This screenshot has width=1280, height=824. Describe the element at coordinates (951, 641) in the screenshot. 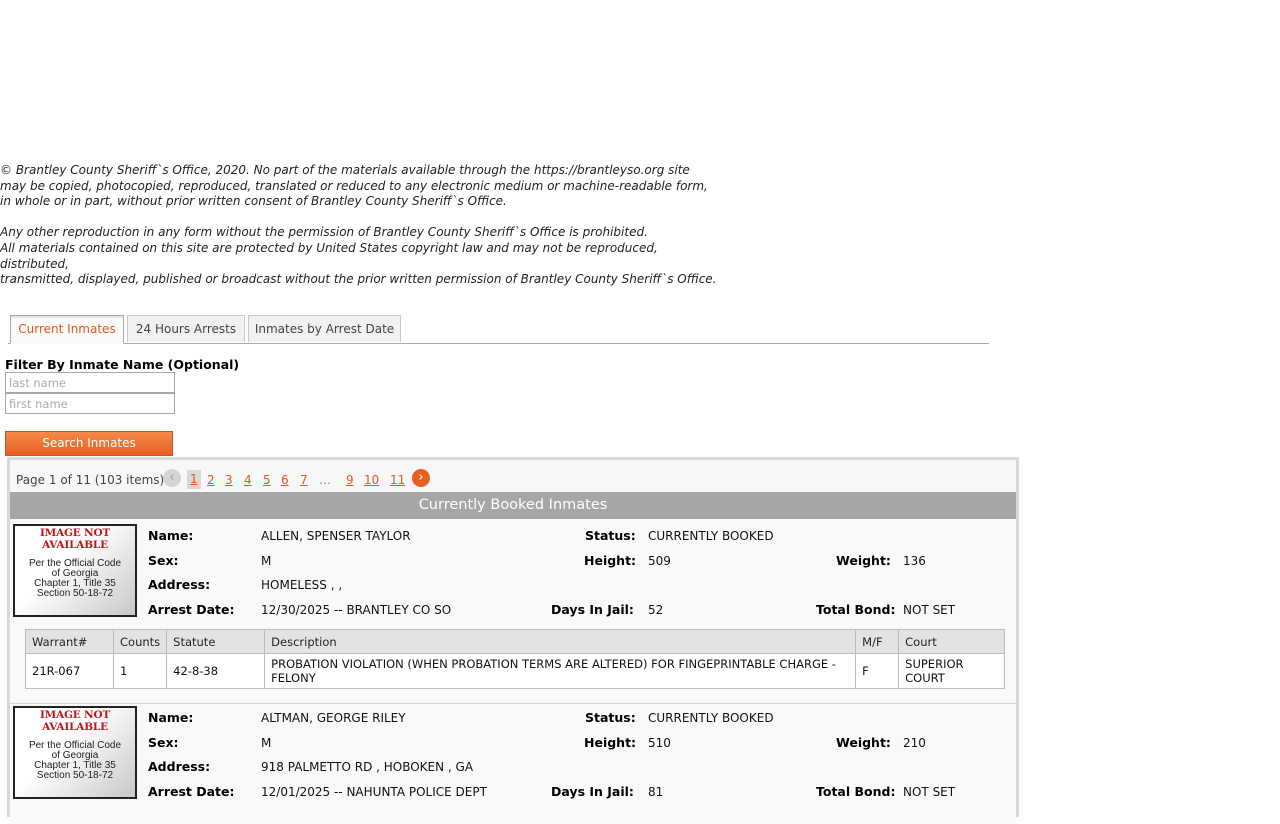

I see `court-header: Court` at that location.